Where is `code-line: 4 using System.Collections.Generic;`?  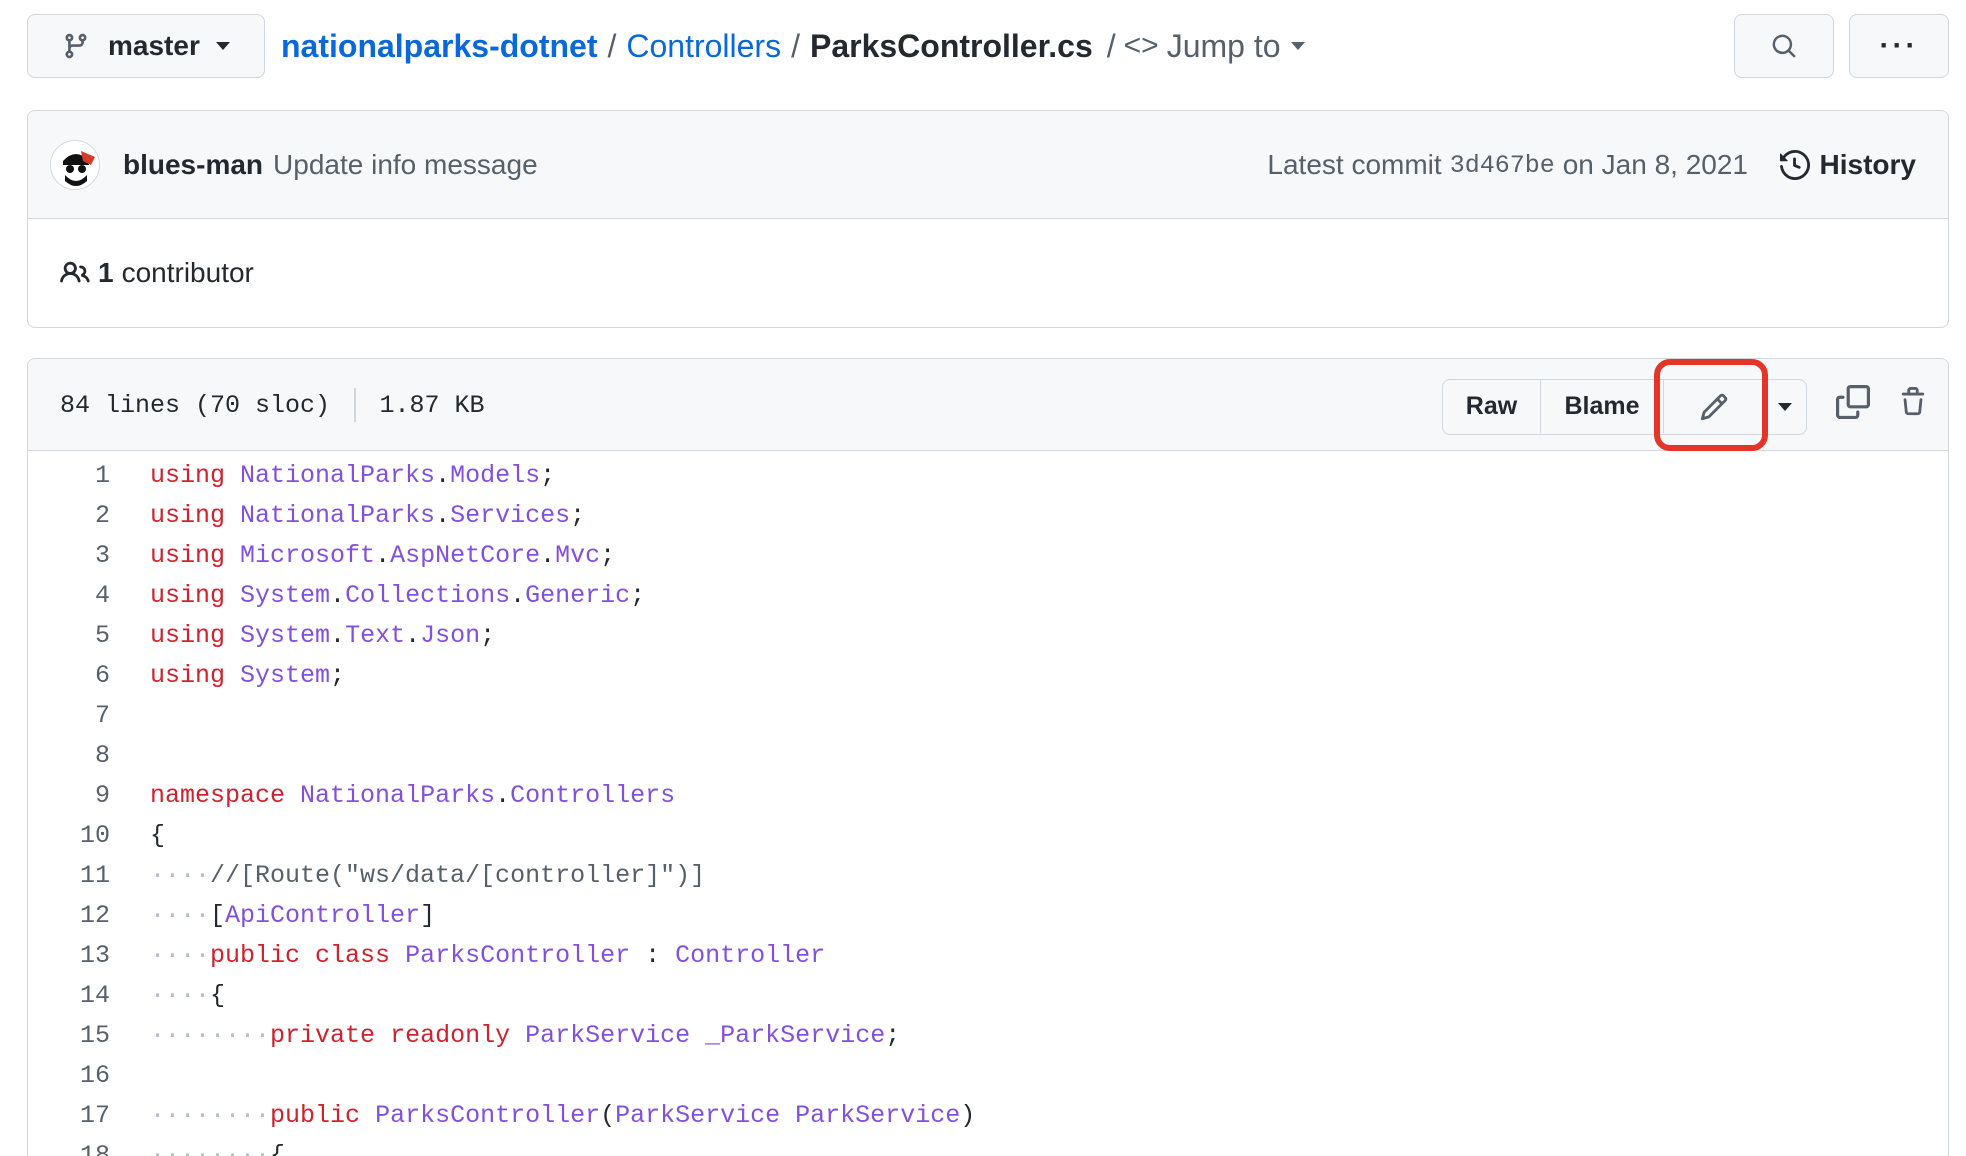 code-line: 4 using System.Collections.Generic; is located at coordinates (988, 595).